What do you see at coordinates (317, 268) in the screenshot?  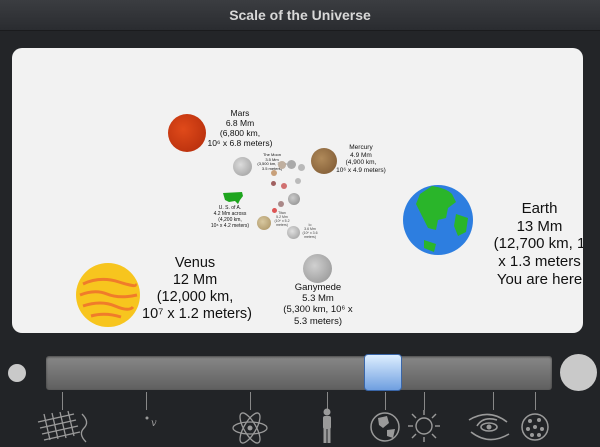 I see `ganymede-planet` at bounding box center [317, 268].